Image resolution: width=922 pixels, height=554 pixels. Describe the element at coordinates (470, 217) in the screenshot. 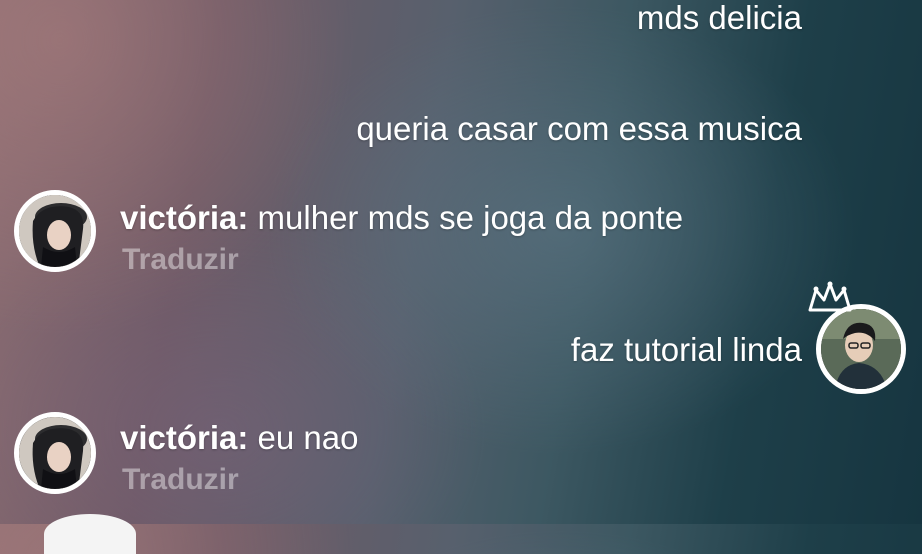

I see `message-text-3: mulher mds se joga da ponte` at that location.